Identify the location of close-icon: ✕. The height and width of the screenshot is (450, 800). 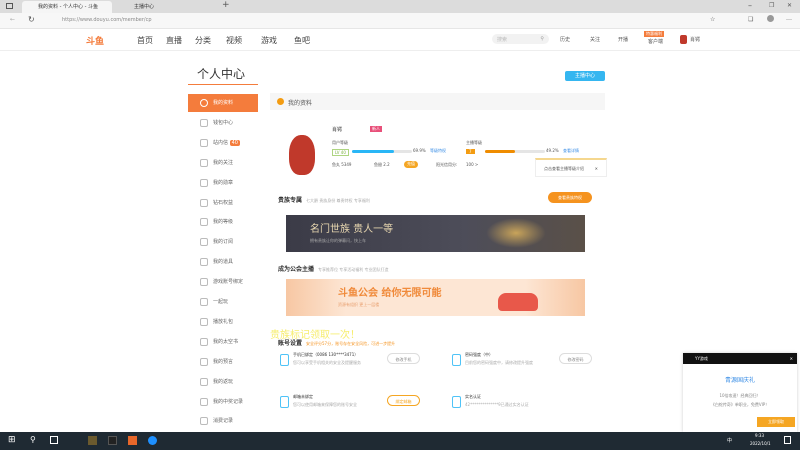
(596, 168).